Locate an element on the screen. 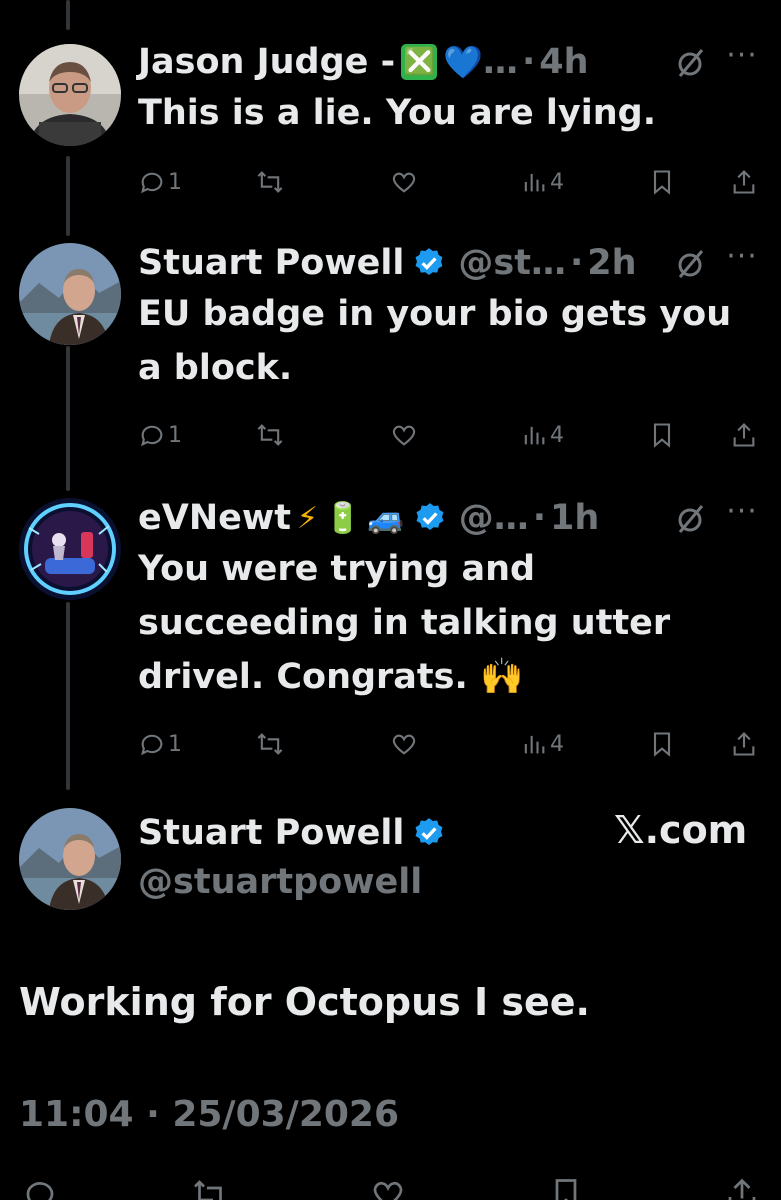 Image resolution: width=781 pixels, height=1200 pixels. tweet-text: EU badge in your bio gets you a block. is located at coordinates (435, 341).